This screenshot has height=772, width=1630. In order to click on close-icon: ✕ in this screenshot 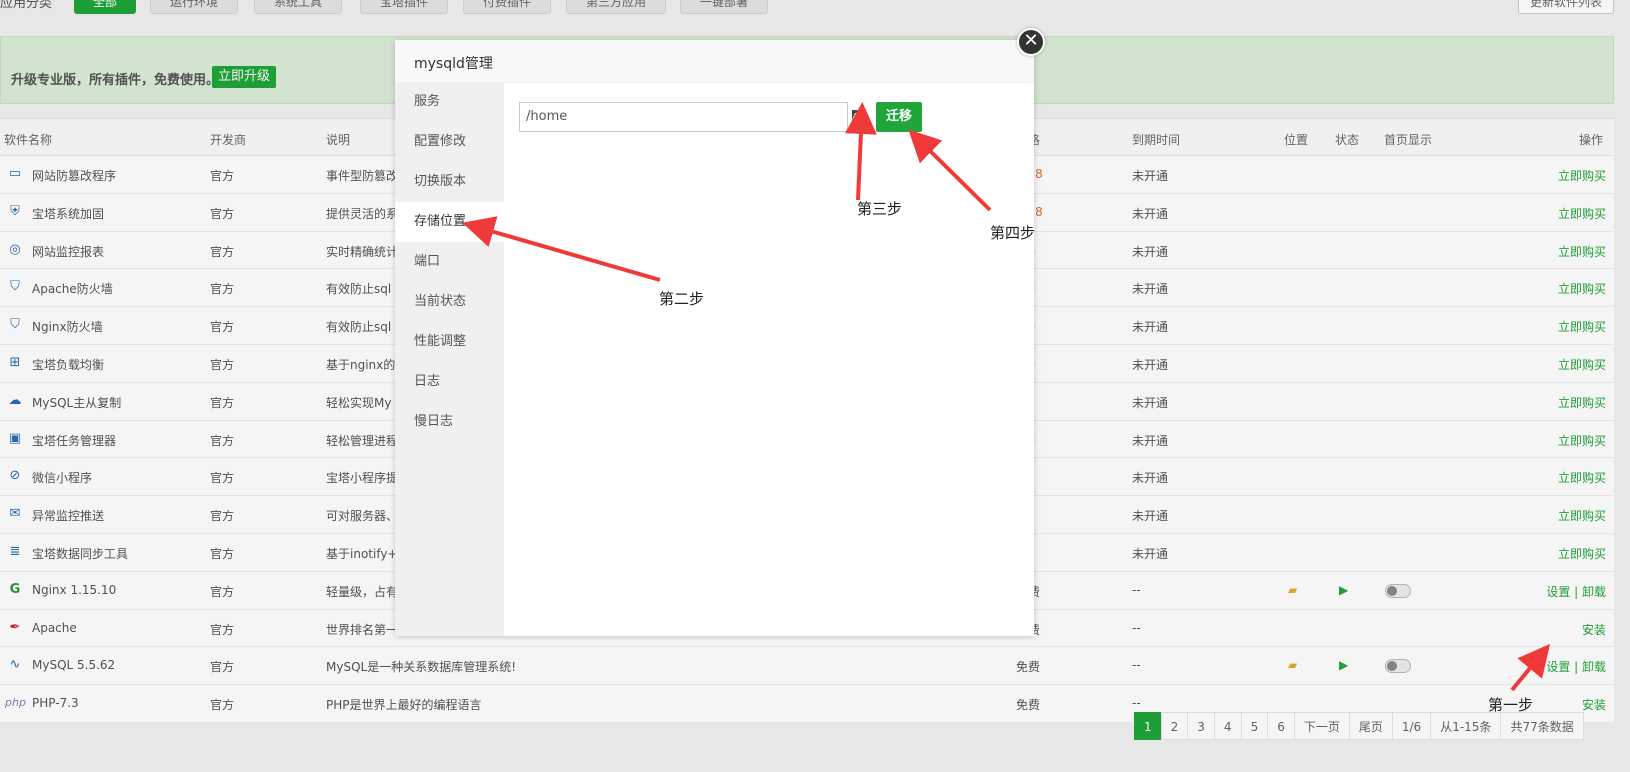, I will do `click(1031, 42)`.